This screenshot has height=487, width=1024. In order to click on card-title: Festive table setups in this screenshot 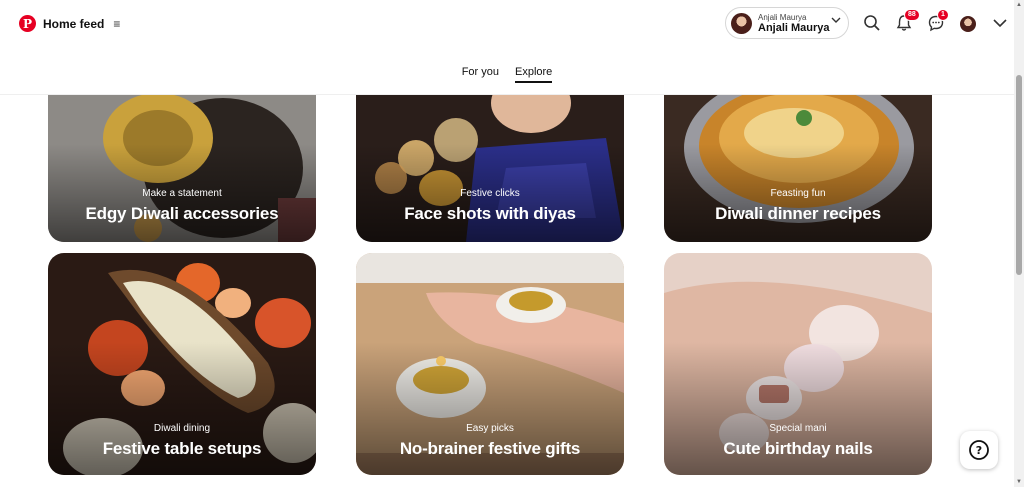, I will do `click(182, 448)`.